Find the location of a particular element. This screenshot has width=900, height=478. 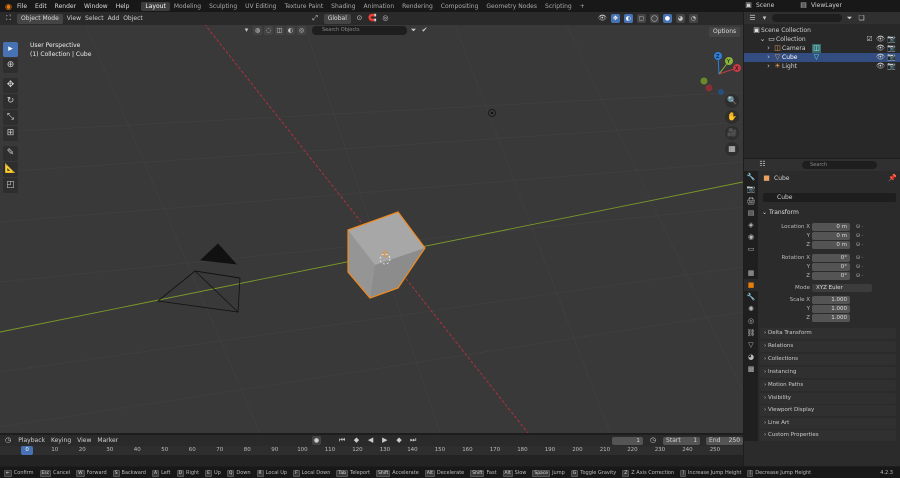

mesh-data-icon: ▽ is located at coordinates (816, 57).